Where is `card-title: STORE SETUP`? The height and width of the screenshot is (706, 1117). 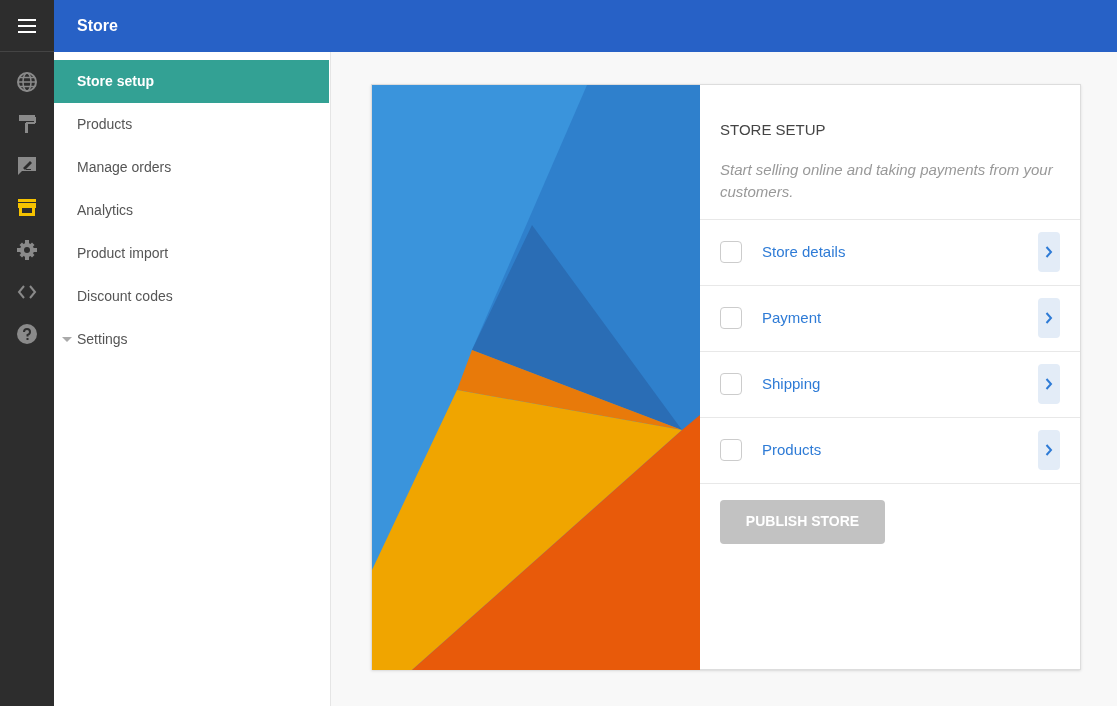
card-title: STORE SETUP is located at coordinates (773, 130).